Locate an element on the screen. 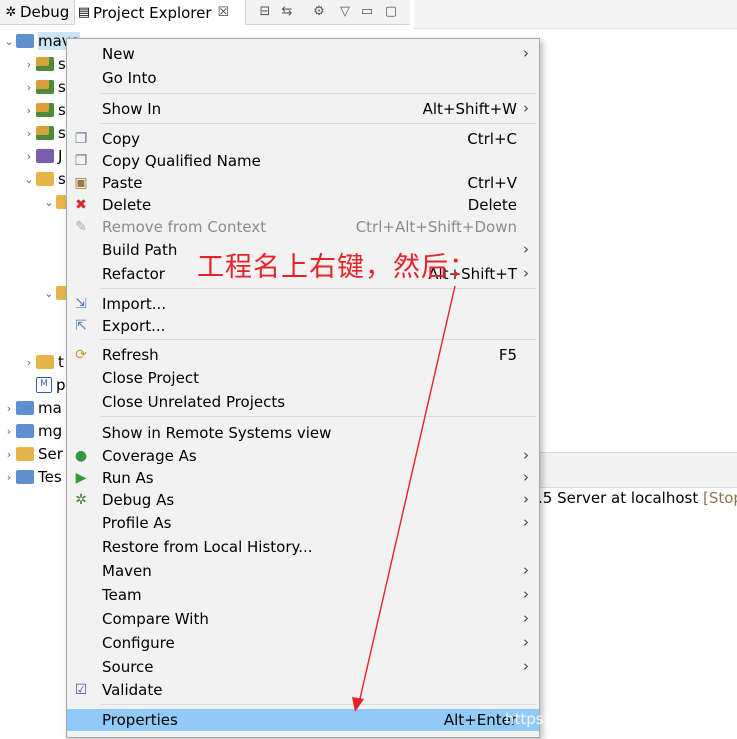 This screenshot has width=737, height=739. watermark: https://blog.csdn.net/csucsgoat is located at coordinates (621, 719).